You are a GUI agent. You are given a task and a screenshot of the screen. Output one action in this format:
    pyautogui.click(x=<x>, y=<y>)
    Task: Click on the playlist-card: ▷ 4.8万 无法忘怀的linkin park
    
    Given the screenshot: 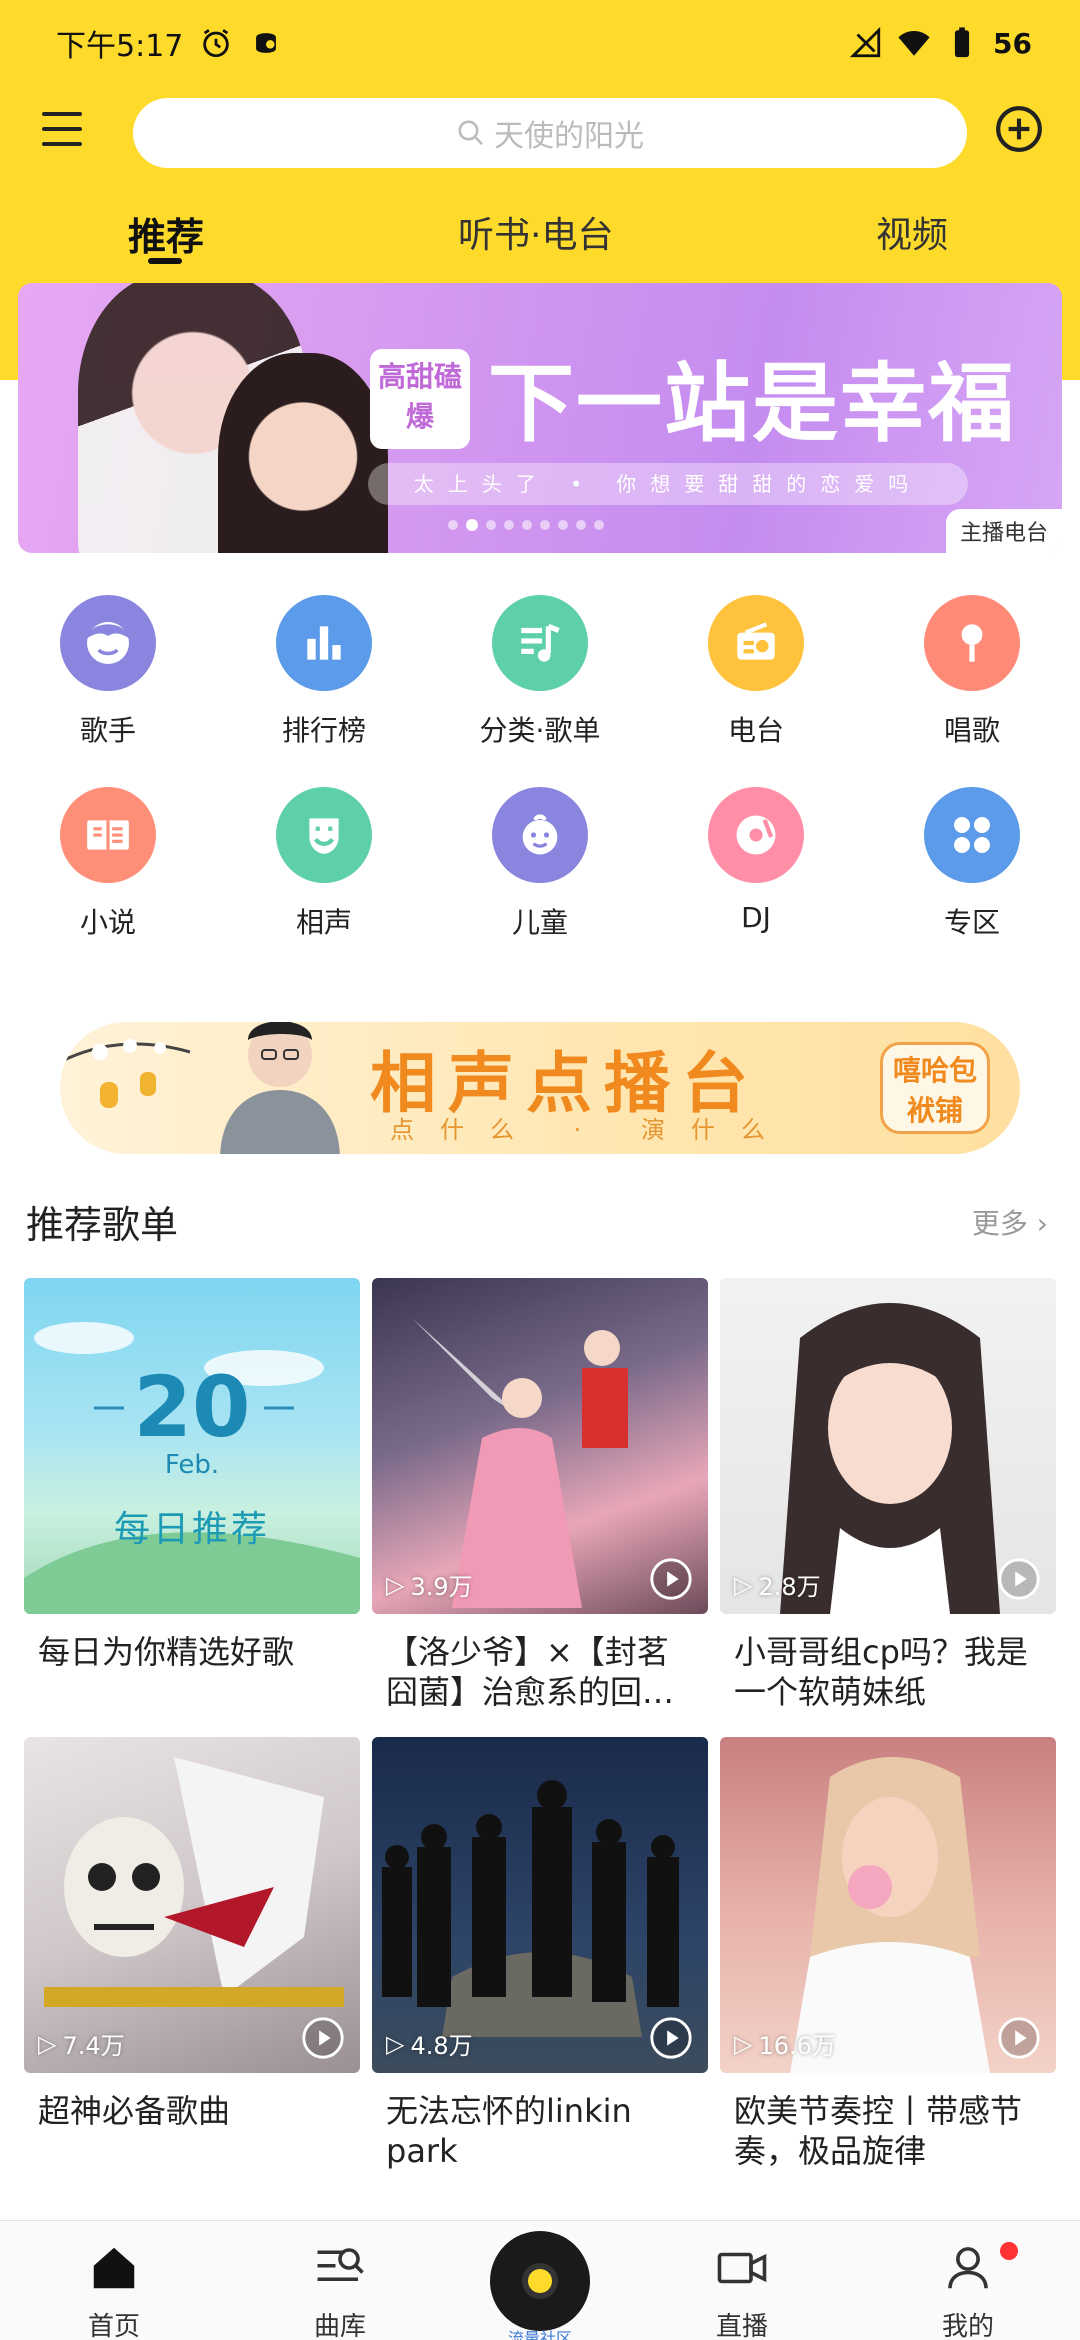 What is the action you would take?
    pyautogui.click(x=540, y=1954)
    